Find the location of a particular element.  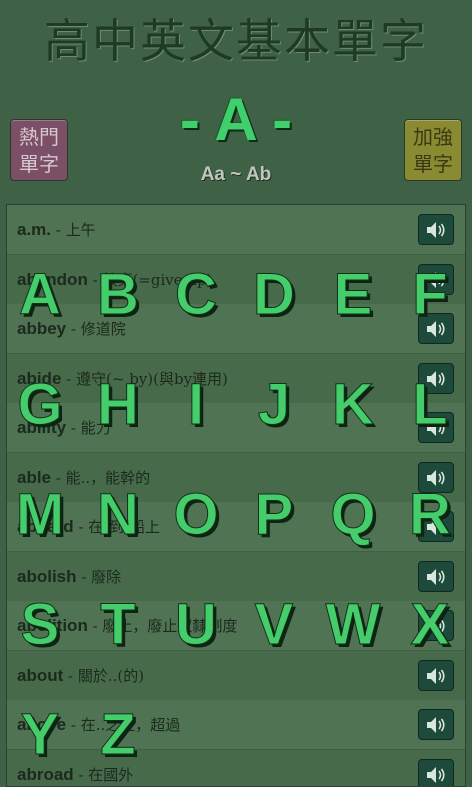

letter-x-button: X is located at coordinates (430, 625).